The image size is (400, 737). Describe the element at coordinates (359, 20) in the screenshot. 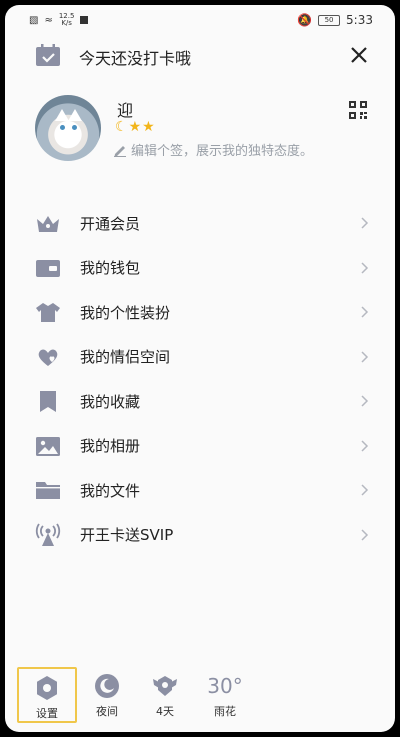

I see `clock: 5:33` at that location.